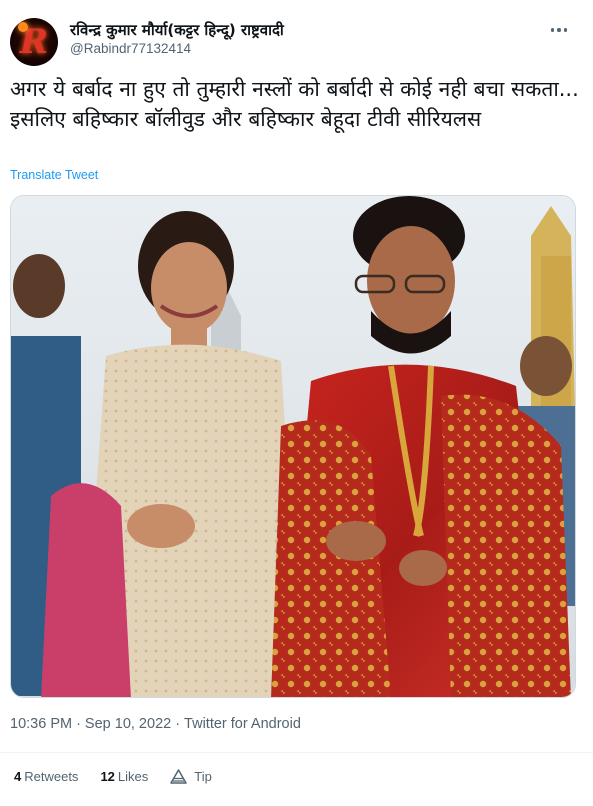 Image resolution: width=593 pixels, height=806 pixels. Describe the element at coordinates (130, 48) in the screenshot. I see `author-handle: @Rabindr77132414` at that location.